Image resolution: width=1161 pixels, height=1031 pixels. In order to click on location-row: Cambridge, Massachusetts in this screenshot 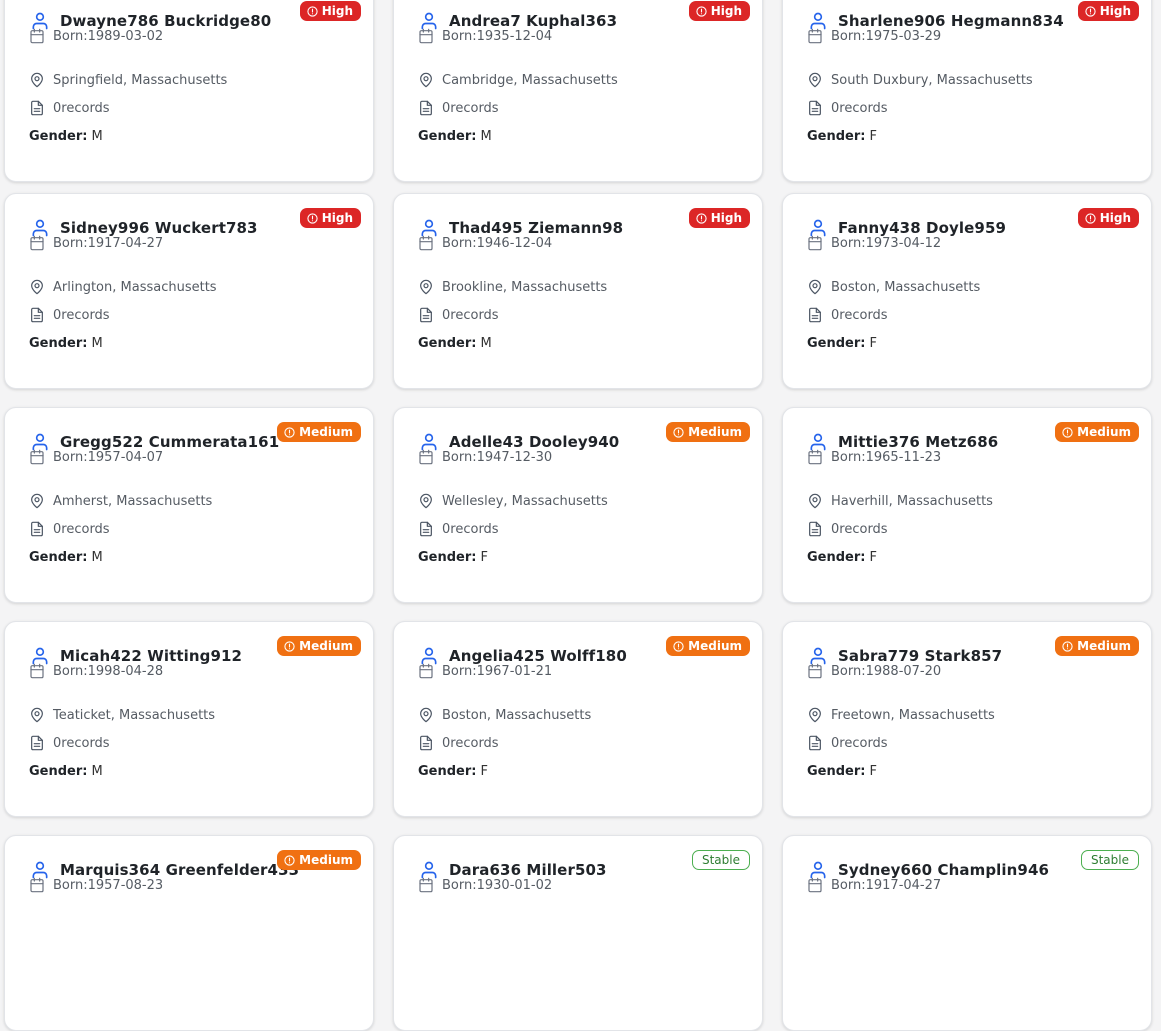, I will do `click(518, 80)`.